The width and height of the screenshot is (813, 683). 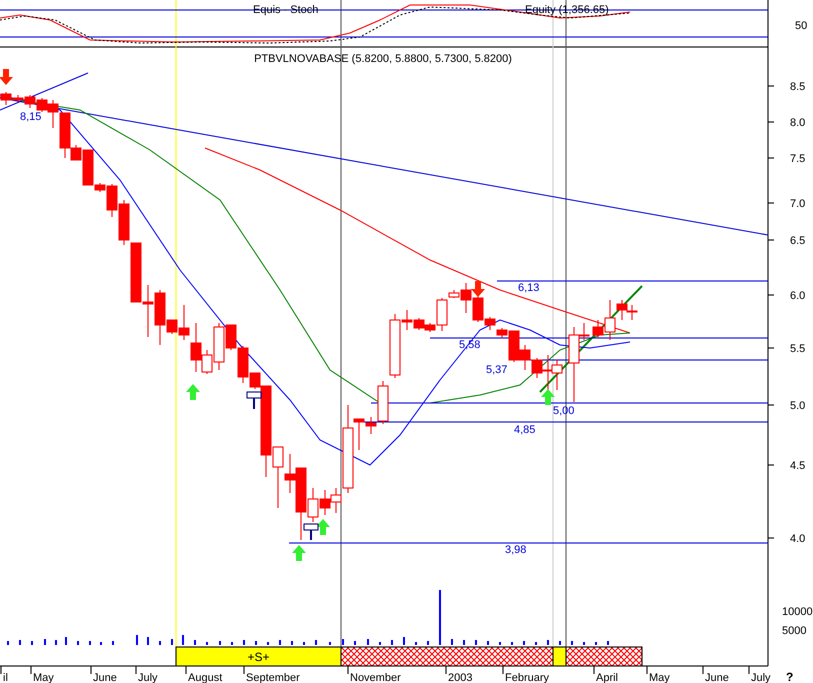 What do you see at coordinates (529, 288) in the screenshot?
I see `price-level-label: 6,13` at bounding box center [529, 288].